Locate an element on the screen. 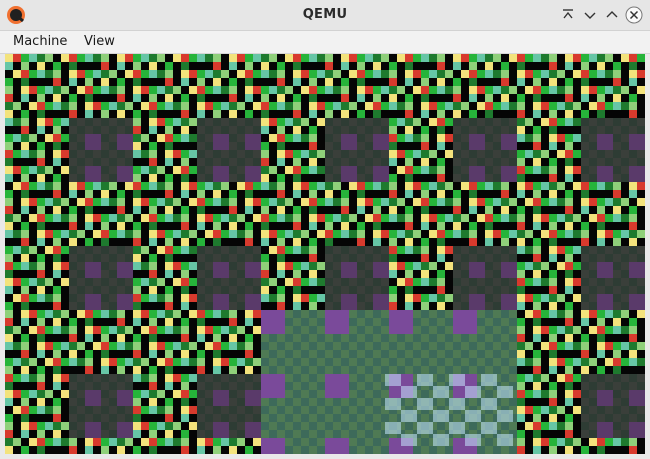  menu-machine: Machine is located at coordinates (40, 42).